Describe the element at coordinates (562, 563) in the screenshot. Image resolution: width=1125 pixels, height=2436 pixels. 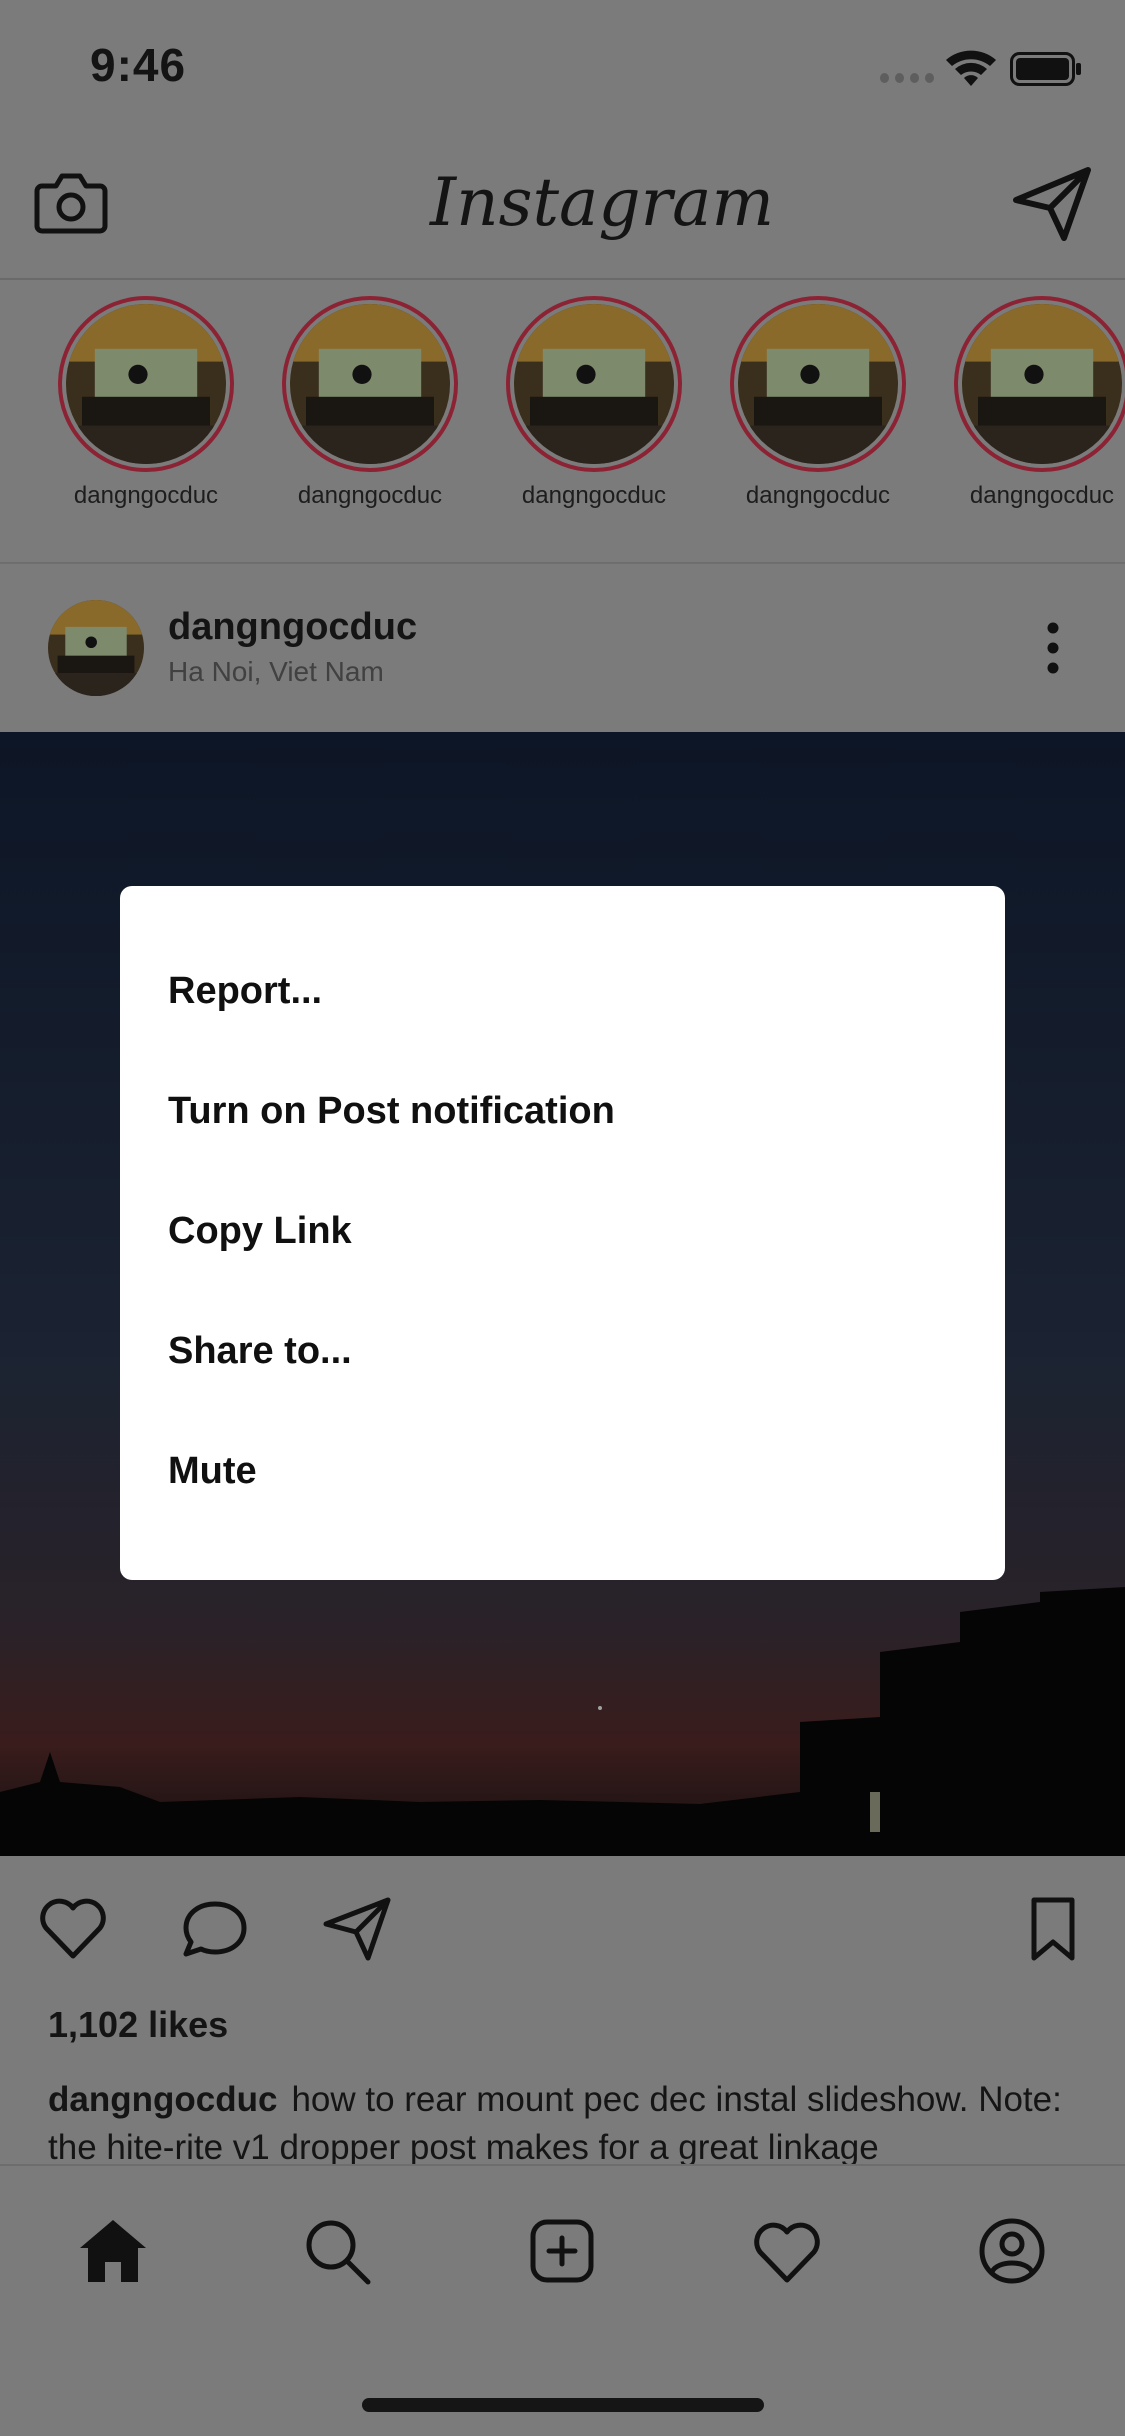
I see `stories-divider` at that location.